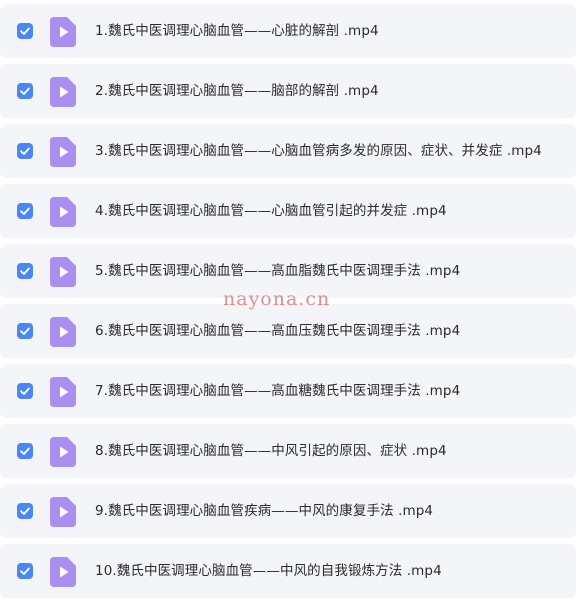 The image size is (580, 600). What do you see at coordinates (268, 571) in the screenshot?
I see `file-name: 10.魏氏中医调理心脑血管——中风的自我锻炼方法 .mp4` at bounding box center [268, 571].